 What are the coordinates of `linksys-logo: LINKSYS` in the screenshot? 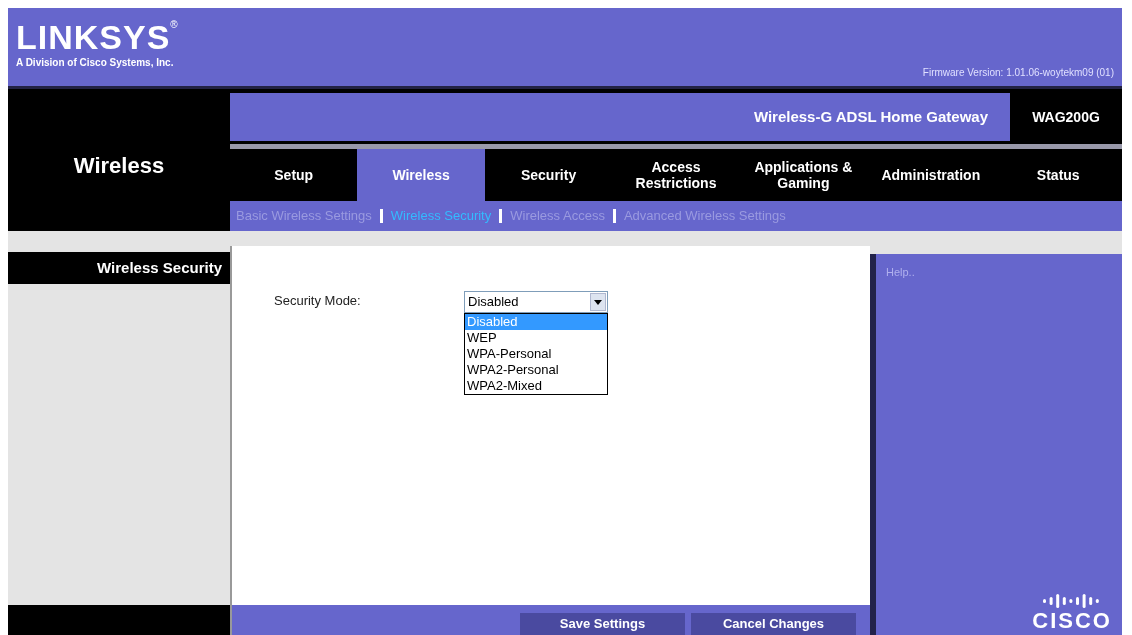 It's located at (93, 37).